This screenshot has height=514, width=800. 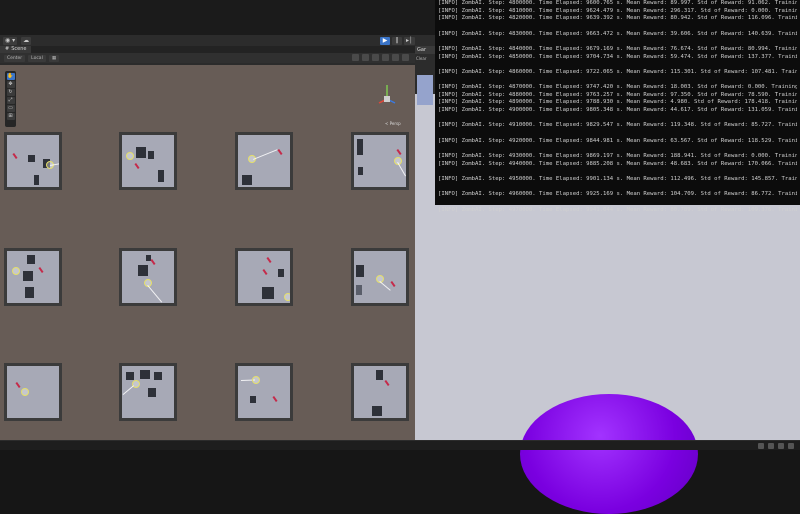 I want to click on scale-tool-icon: ⤢, so click(x=10, y=100).